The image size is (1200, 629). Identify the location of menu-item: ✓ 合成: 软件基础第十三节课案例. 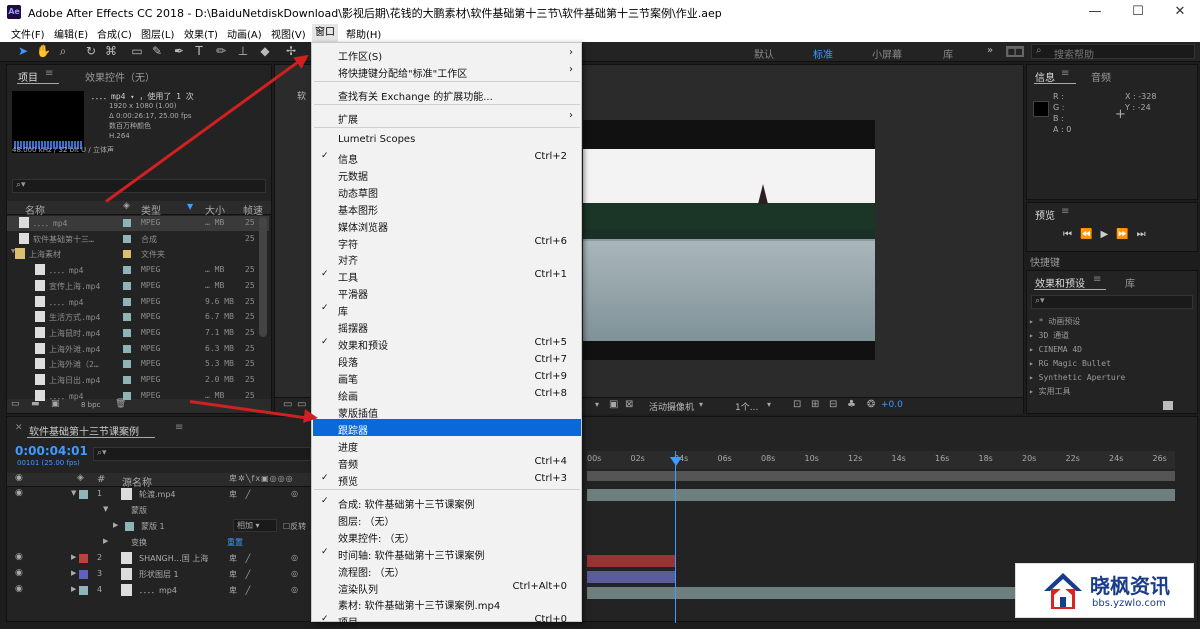
(447, 502).